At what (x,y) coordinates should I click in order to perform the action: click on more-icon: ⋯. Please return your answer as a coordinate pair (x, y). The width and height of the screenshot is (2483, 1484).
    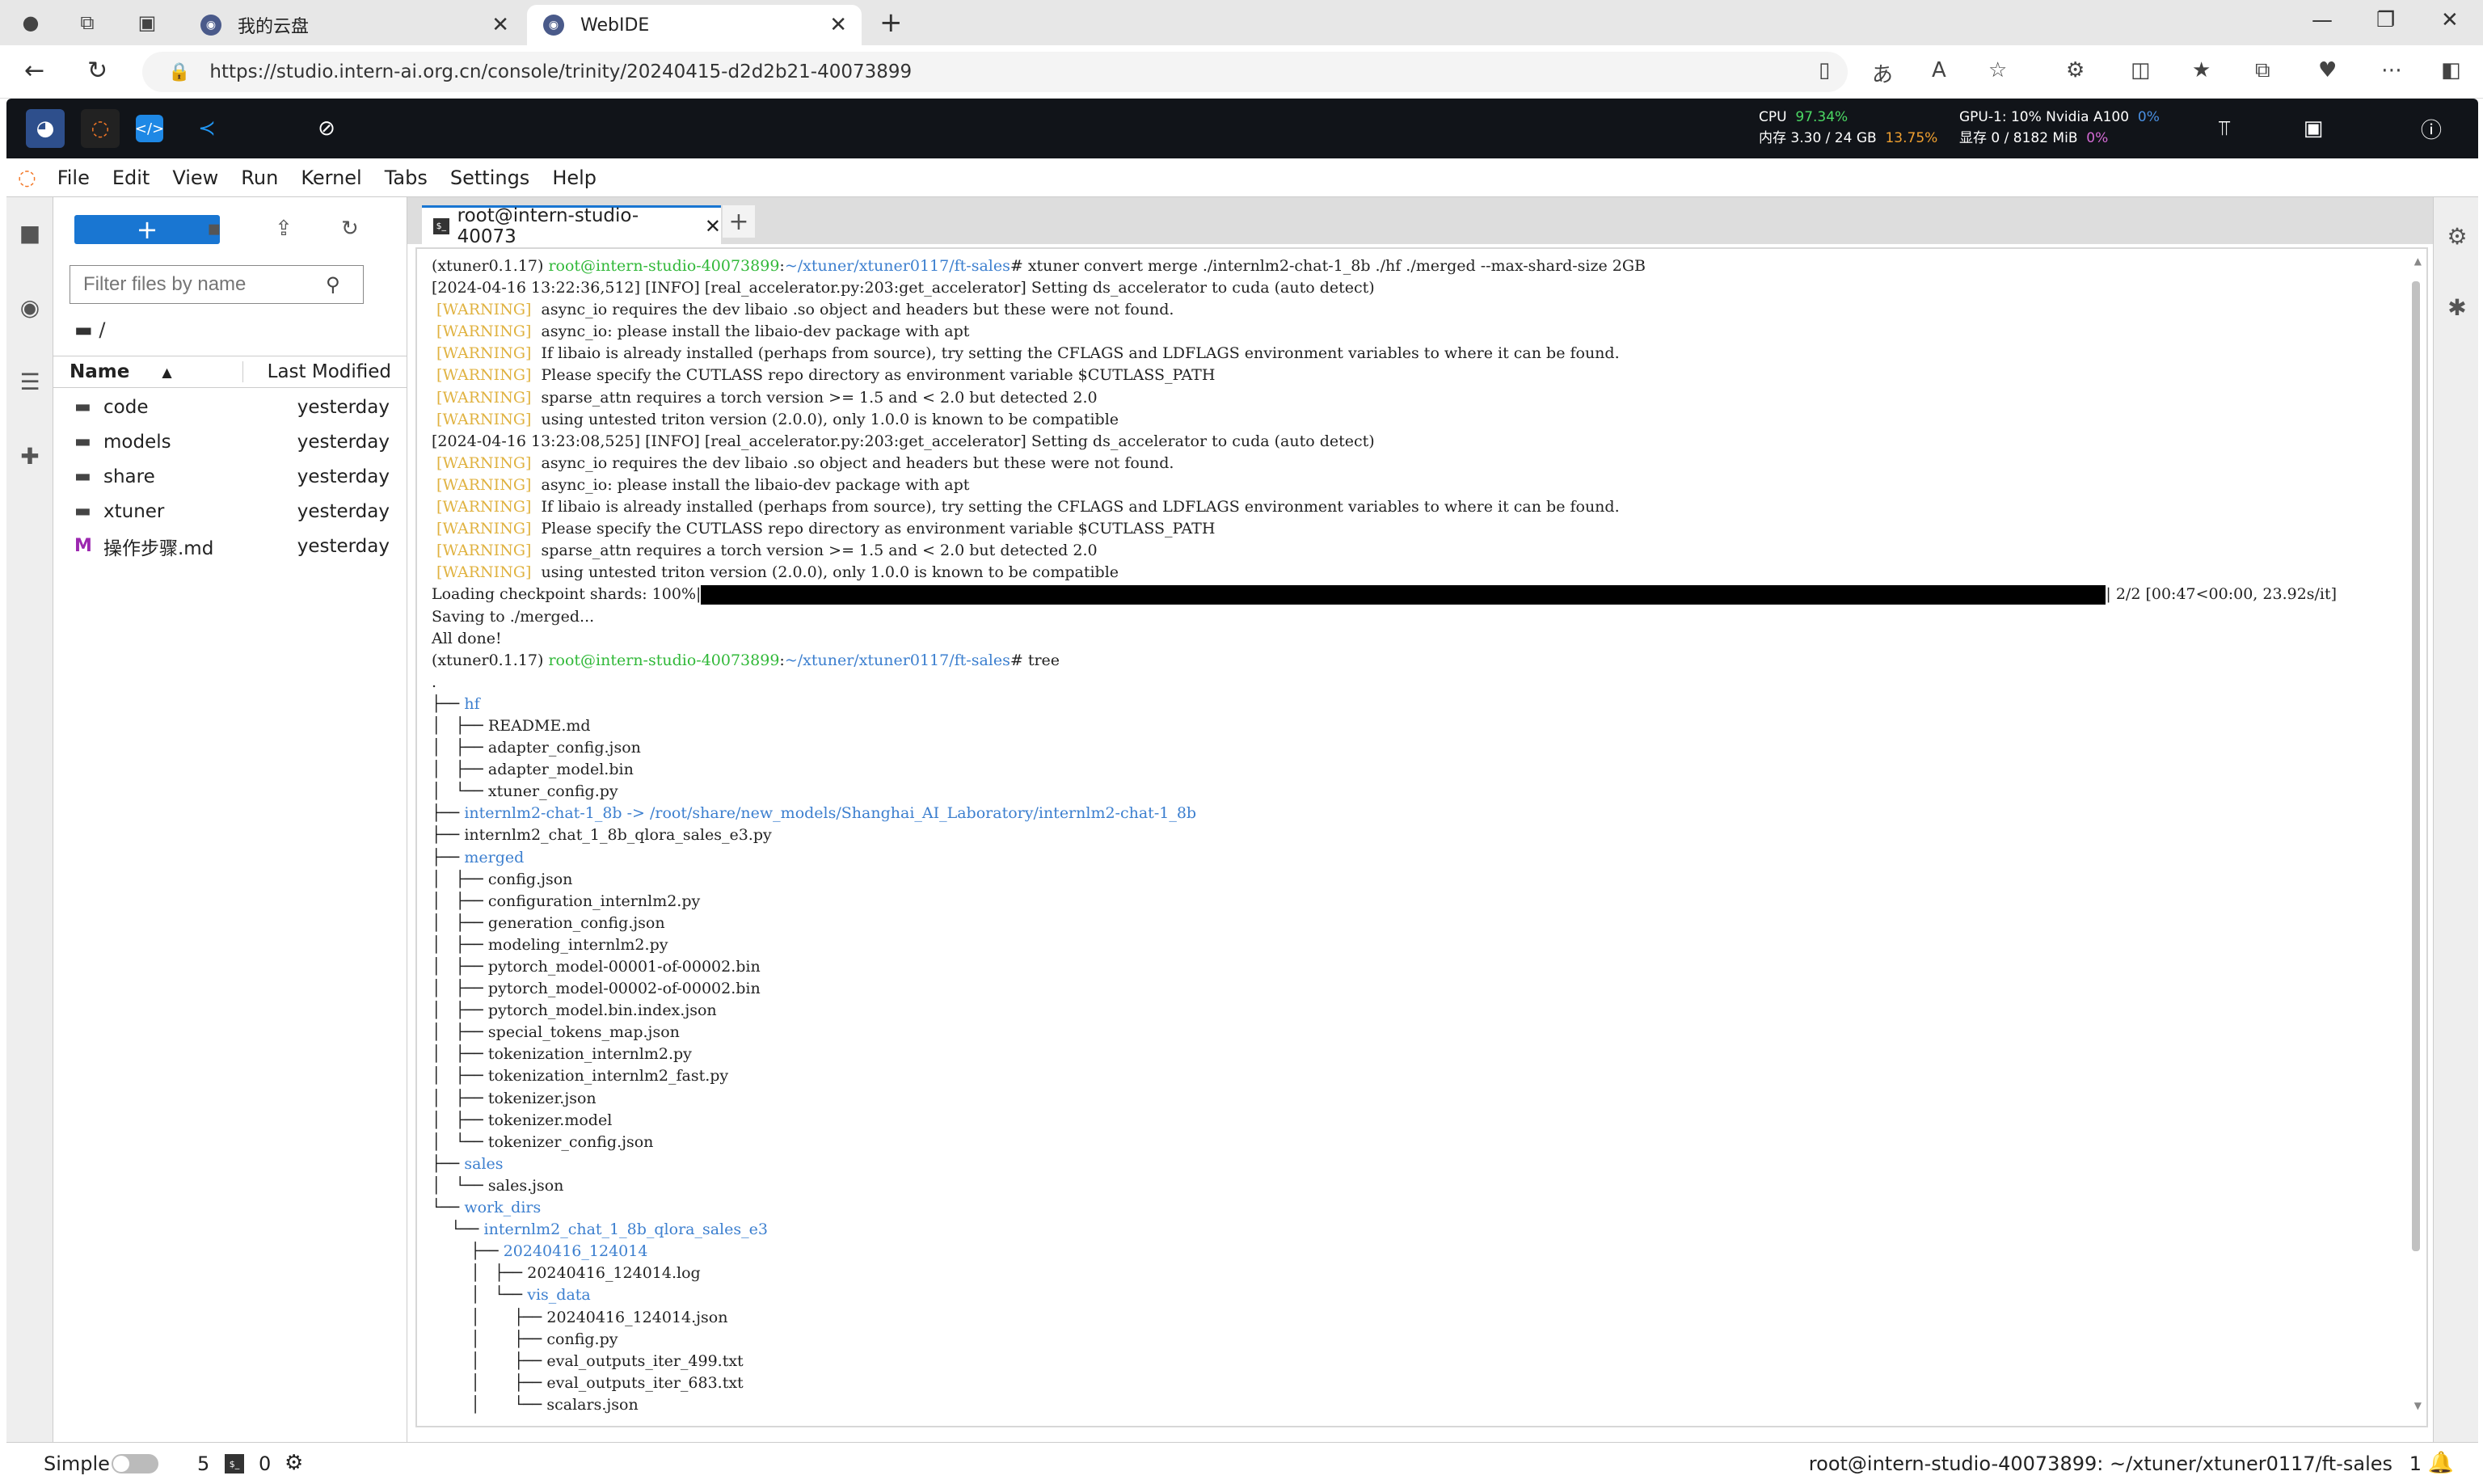
    Looking at the image, I should click on (2391, 70).